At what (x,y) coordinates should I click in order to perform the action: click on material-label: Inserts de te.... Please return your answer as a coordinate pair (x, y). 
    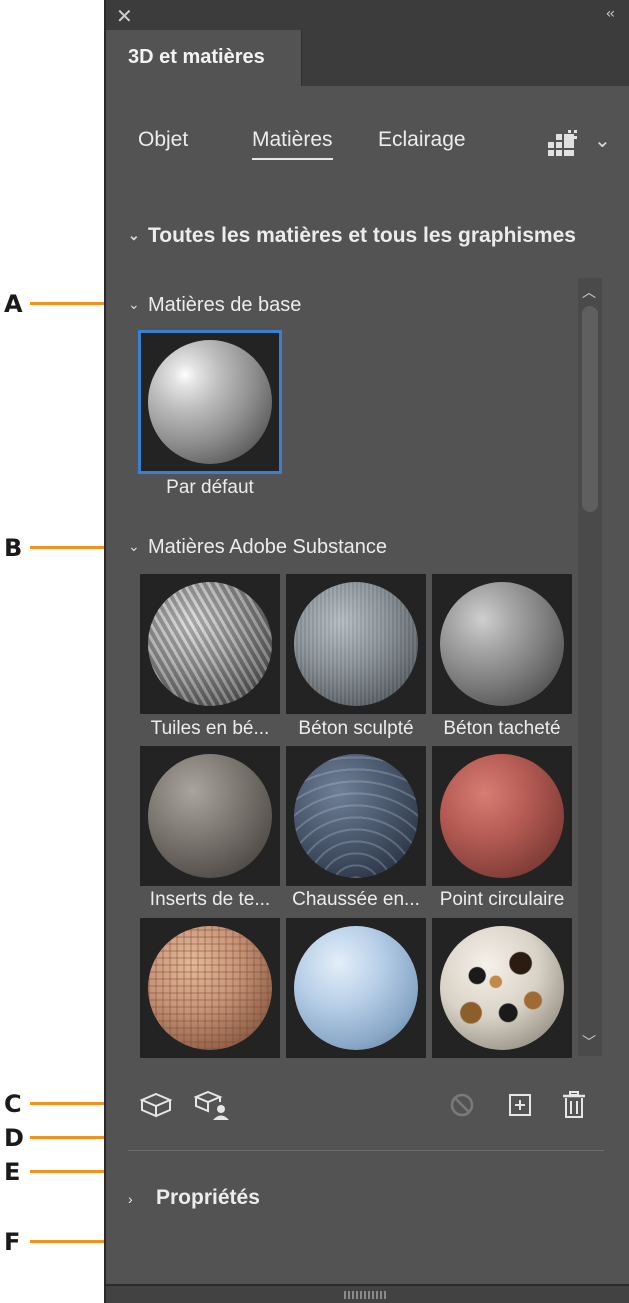
    Looking at the image, I should click on (210, 899).